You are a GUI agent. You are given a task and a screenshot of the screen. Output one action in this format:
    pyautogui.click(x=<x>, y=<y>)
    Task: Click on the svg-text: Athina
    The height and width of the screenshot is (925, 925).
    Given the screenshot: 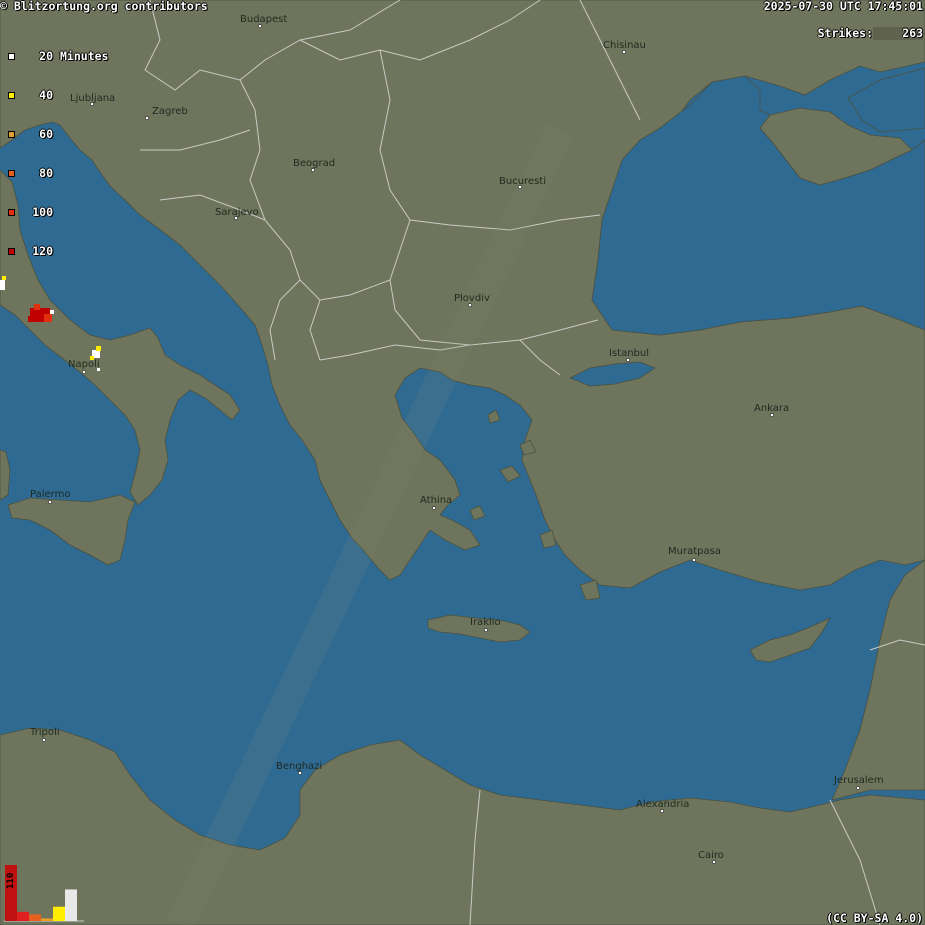 What is the action you would take?
    pyautogui.click(x=436, y=500)
    